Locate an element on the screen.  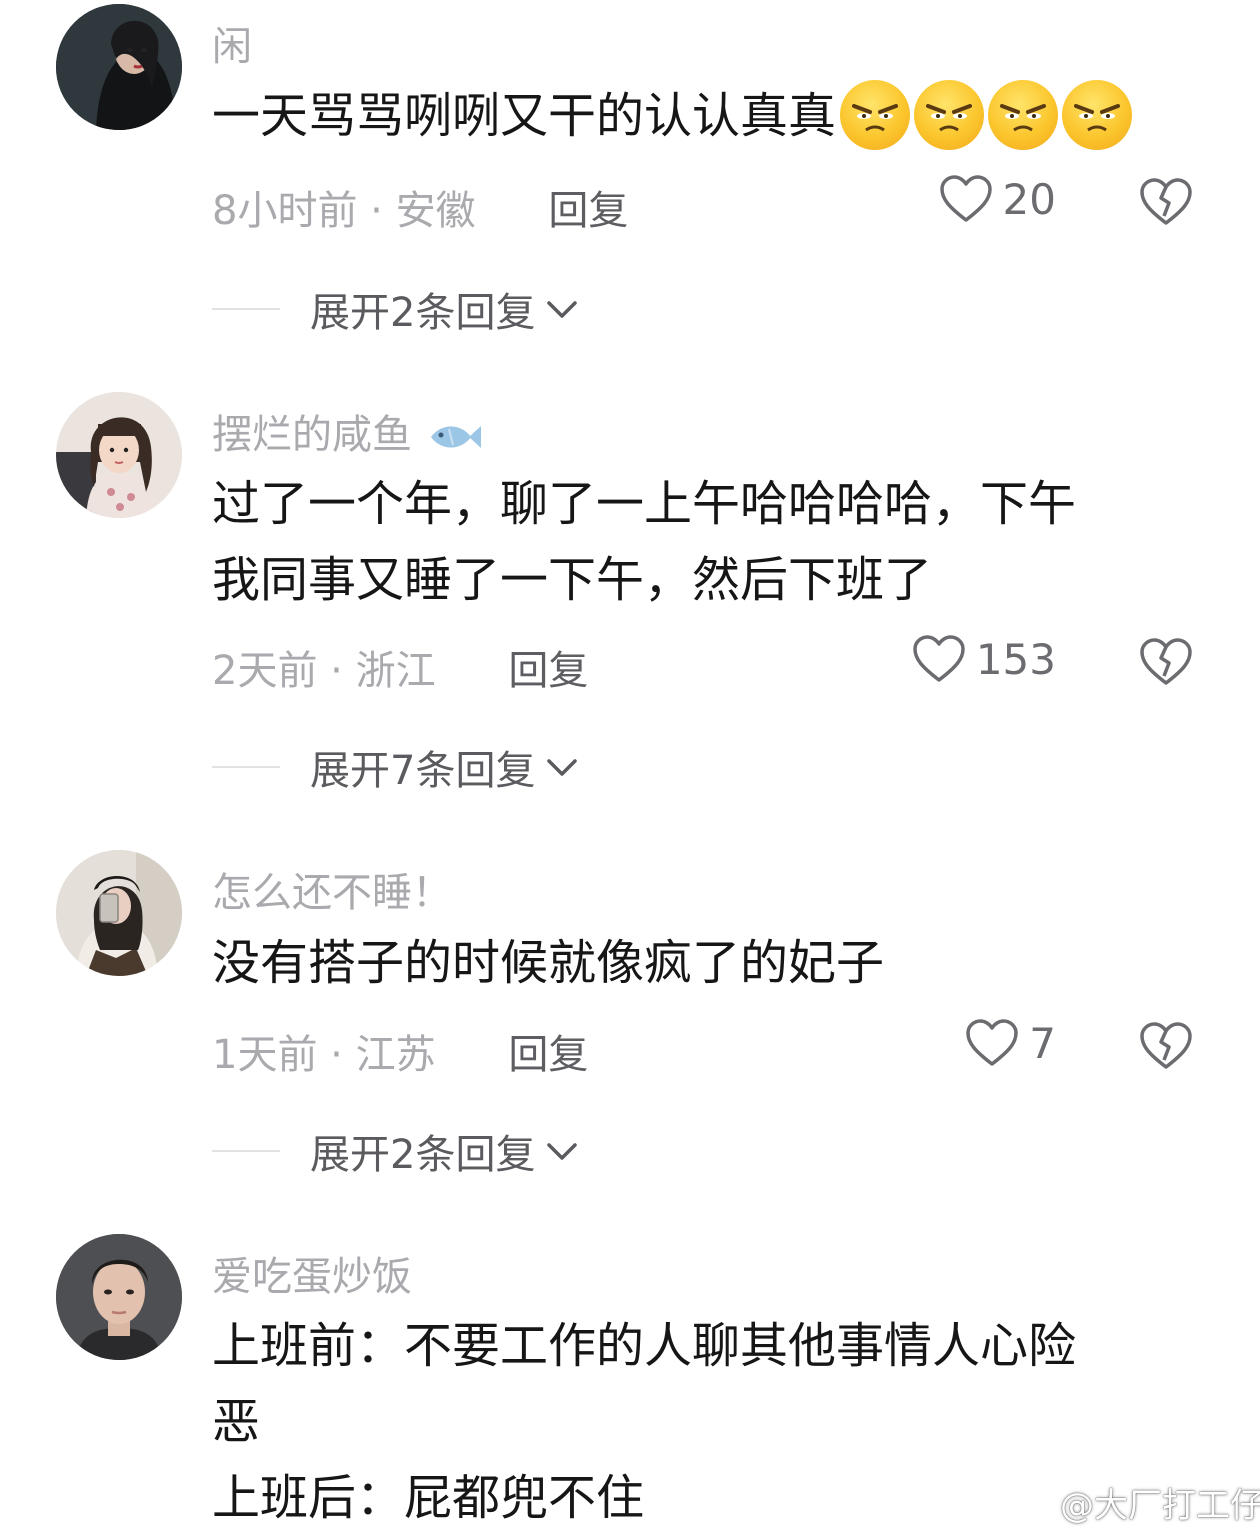
comment-location: 浙江 is located at coordinates (395, 671).